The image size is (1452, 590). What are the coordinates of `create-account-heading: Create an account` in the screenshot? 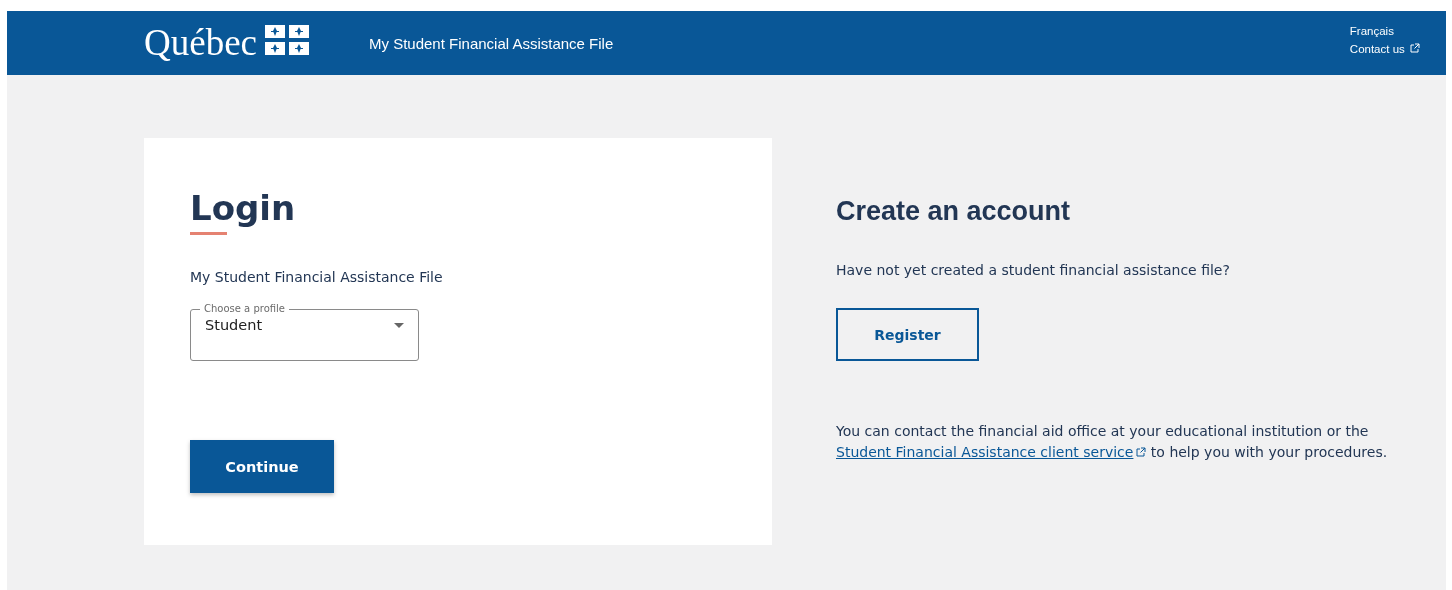 It's located at (953, 211).